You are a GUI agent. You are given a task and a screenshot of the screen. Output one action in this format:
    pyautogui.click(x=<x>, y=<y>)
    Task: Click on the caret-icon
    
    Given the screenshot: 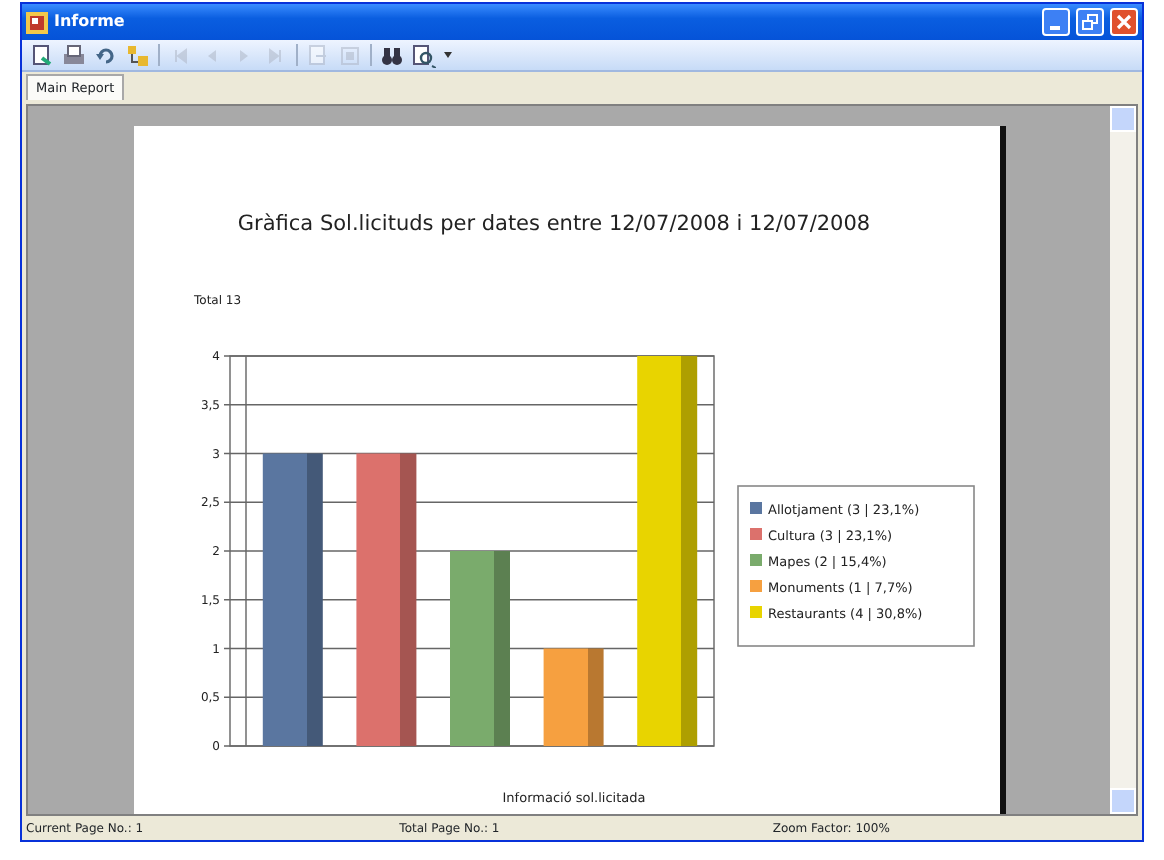 What is the action you would take?
    pyautogui.click(x=448, y=55)
    